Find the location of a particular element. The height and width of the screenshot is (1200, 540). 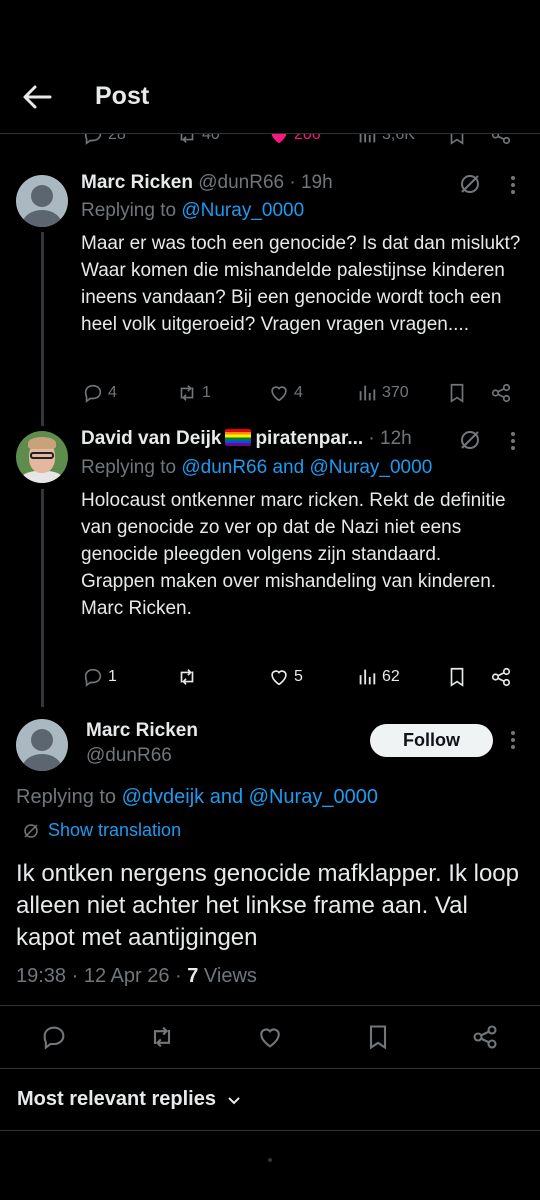

repost-count: 40 is located at coordinates (211, 138).